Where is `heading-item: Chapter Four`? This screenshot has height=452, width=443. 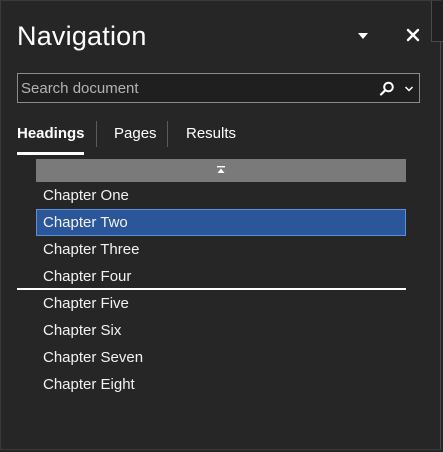
heading-item: Chapter Four is located at coordinates (221, 276).